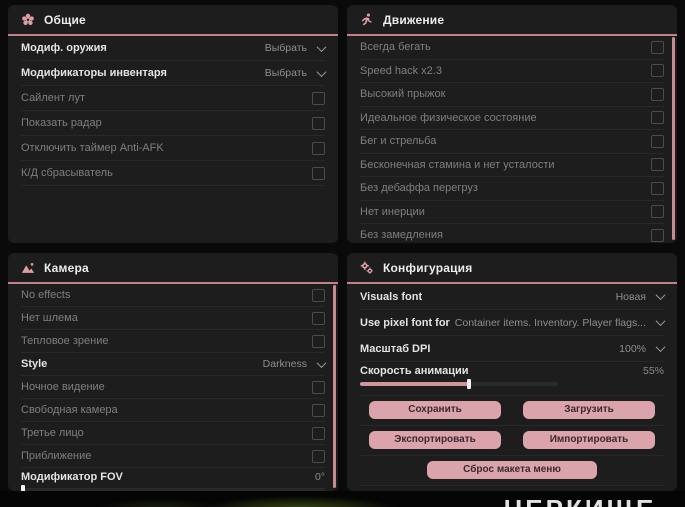 This screenshot has width=685, height=507. What do you see at coordinates (34, 364) in the screenshot?
I see `row-label: Style` at bounding box center [34, 364].